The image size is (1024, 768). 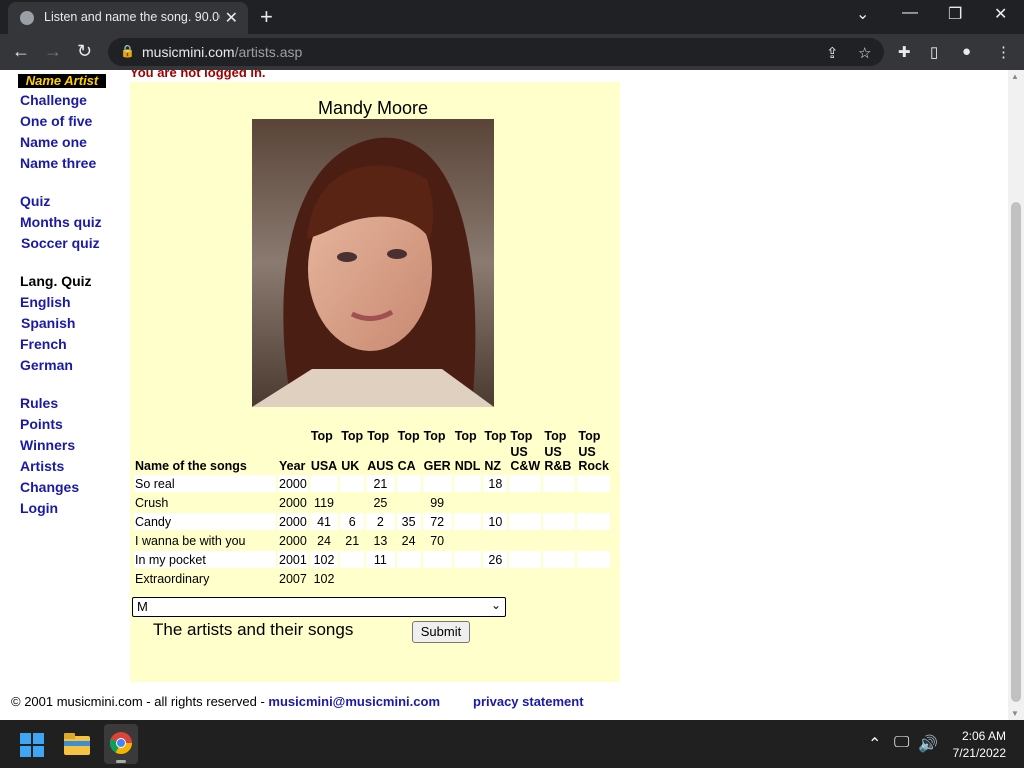 I want to click on volume-icon: 🔊, so click(x=928, y=744).